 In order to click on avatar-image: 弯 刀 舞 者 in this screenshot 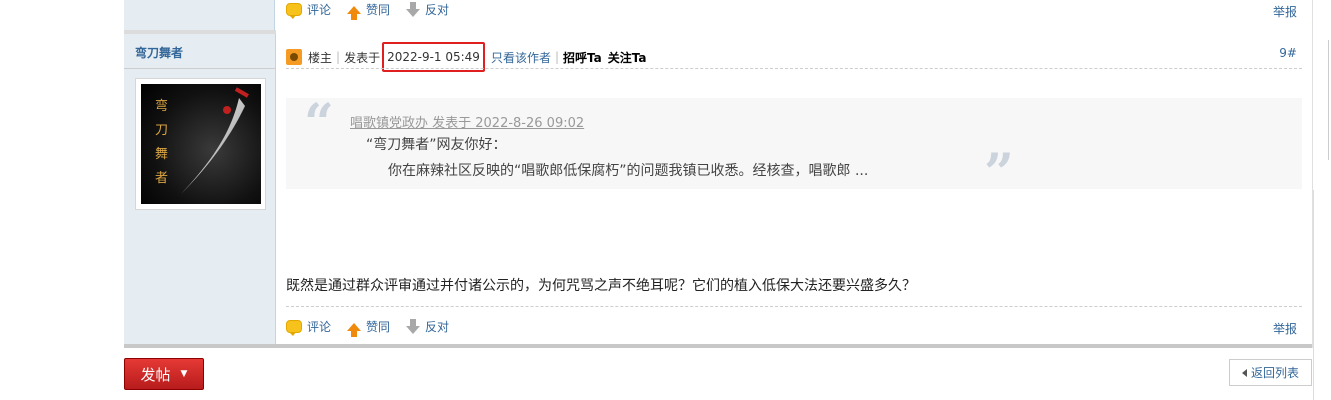, I will do `click(201, 144)`.